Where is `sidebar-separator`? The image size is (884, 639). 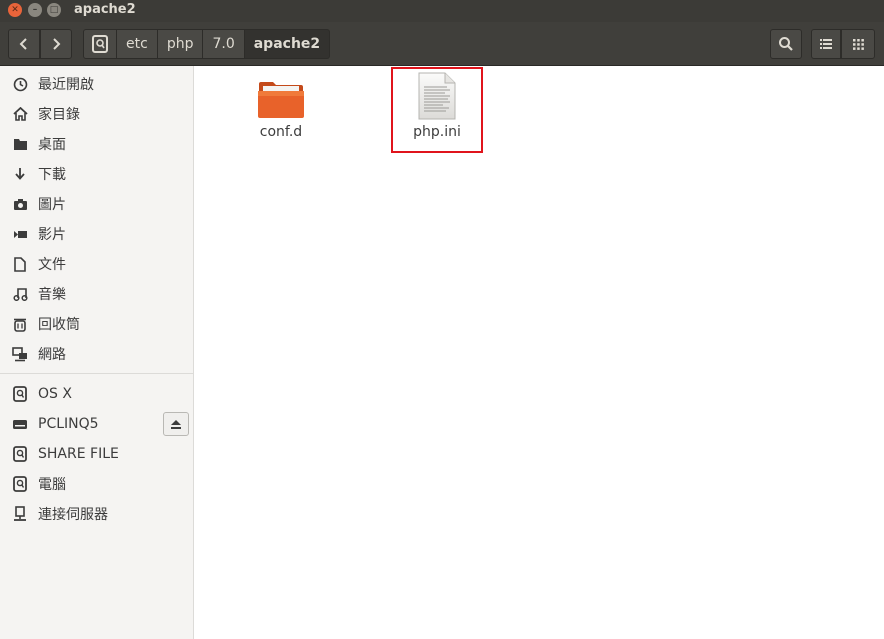
sidebar-separator is located at coordinates (96, 373).